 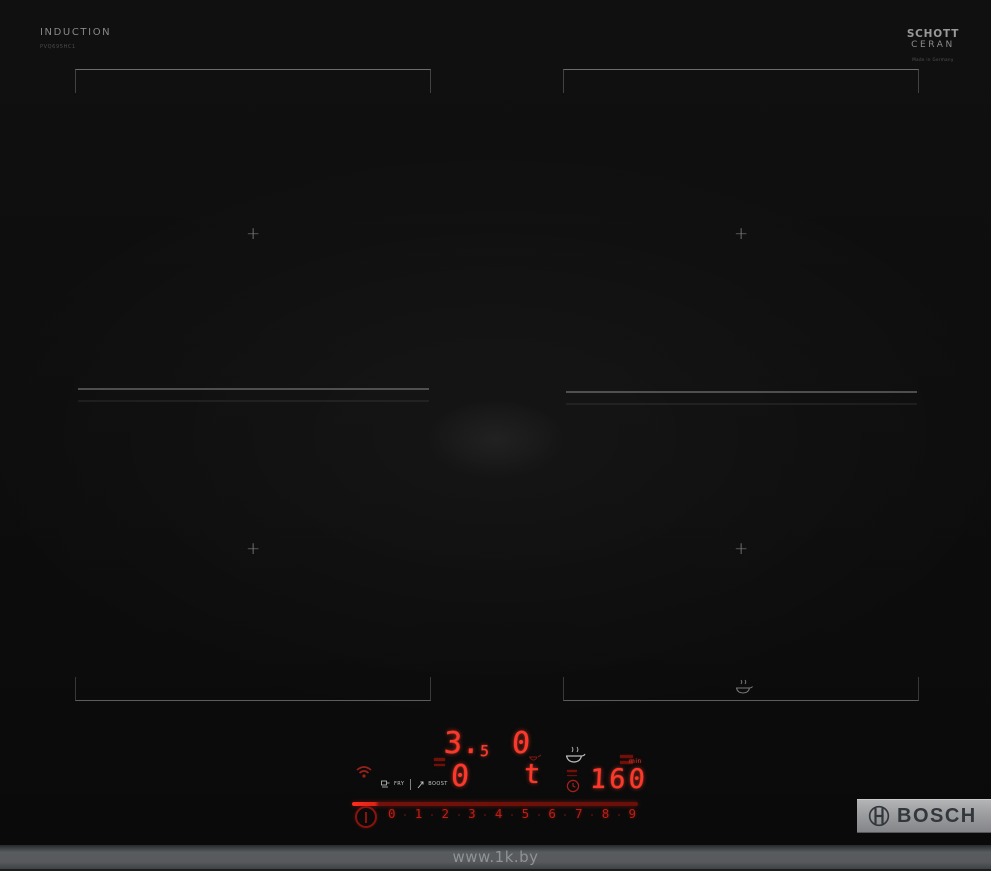 What do you see at coordinates (76, 32) in the screenshot?
I see `induction-print: INDUCTION` at bounding box center [76, 32].